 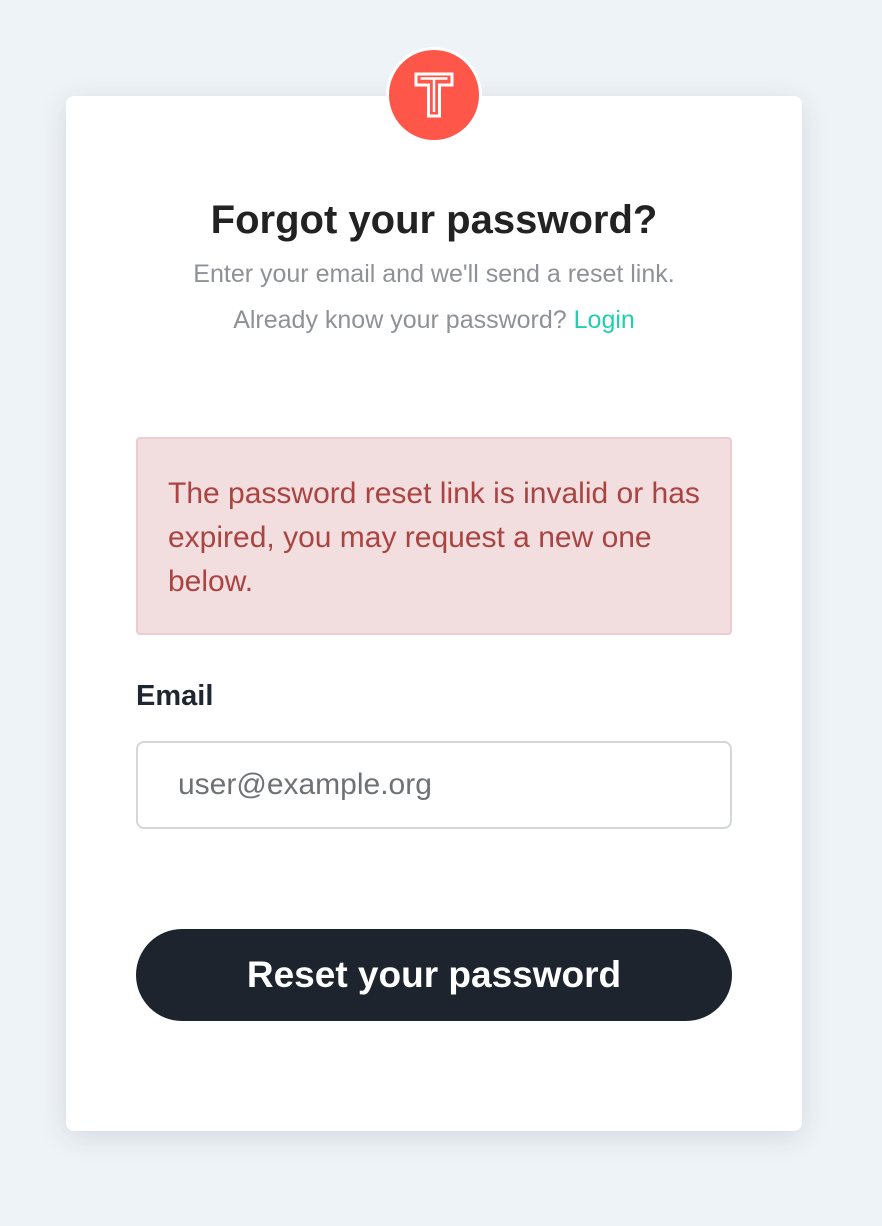 I want to click on login-prompt-line: Already know your password? Login, so click(x=434, y=320).